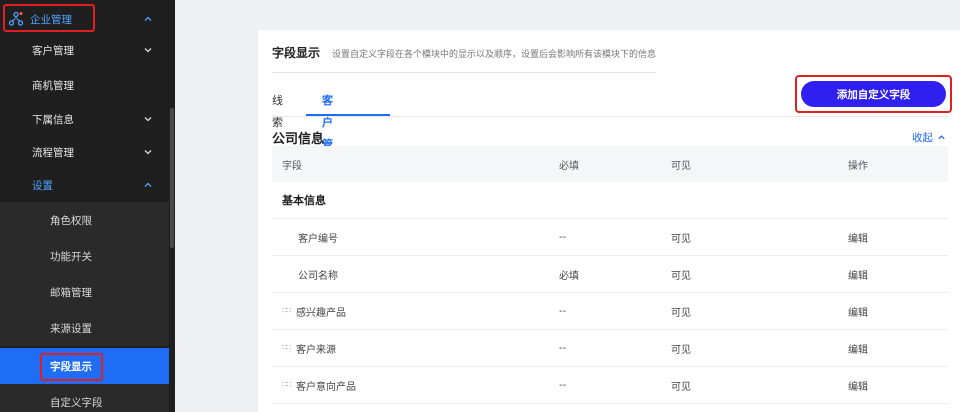  I want to click on field-name: 公司名称, so click(318, 276).